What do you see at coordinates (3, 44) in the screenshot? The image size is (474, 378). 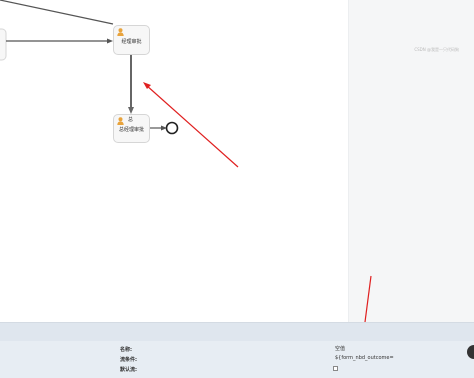 I see `partial-task-shape` at bounding box center [3, 44].